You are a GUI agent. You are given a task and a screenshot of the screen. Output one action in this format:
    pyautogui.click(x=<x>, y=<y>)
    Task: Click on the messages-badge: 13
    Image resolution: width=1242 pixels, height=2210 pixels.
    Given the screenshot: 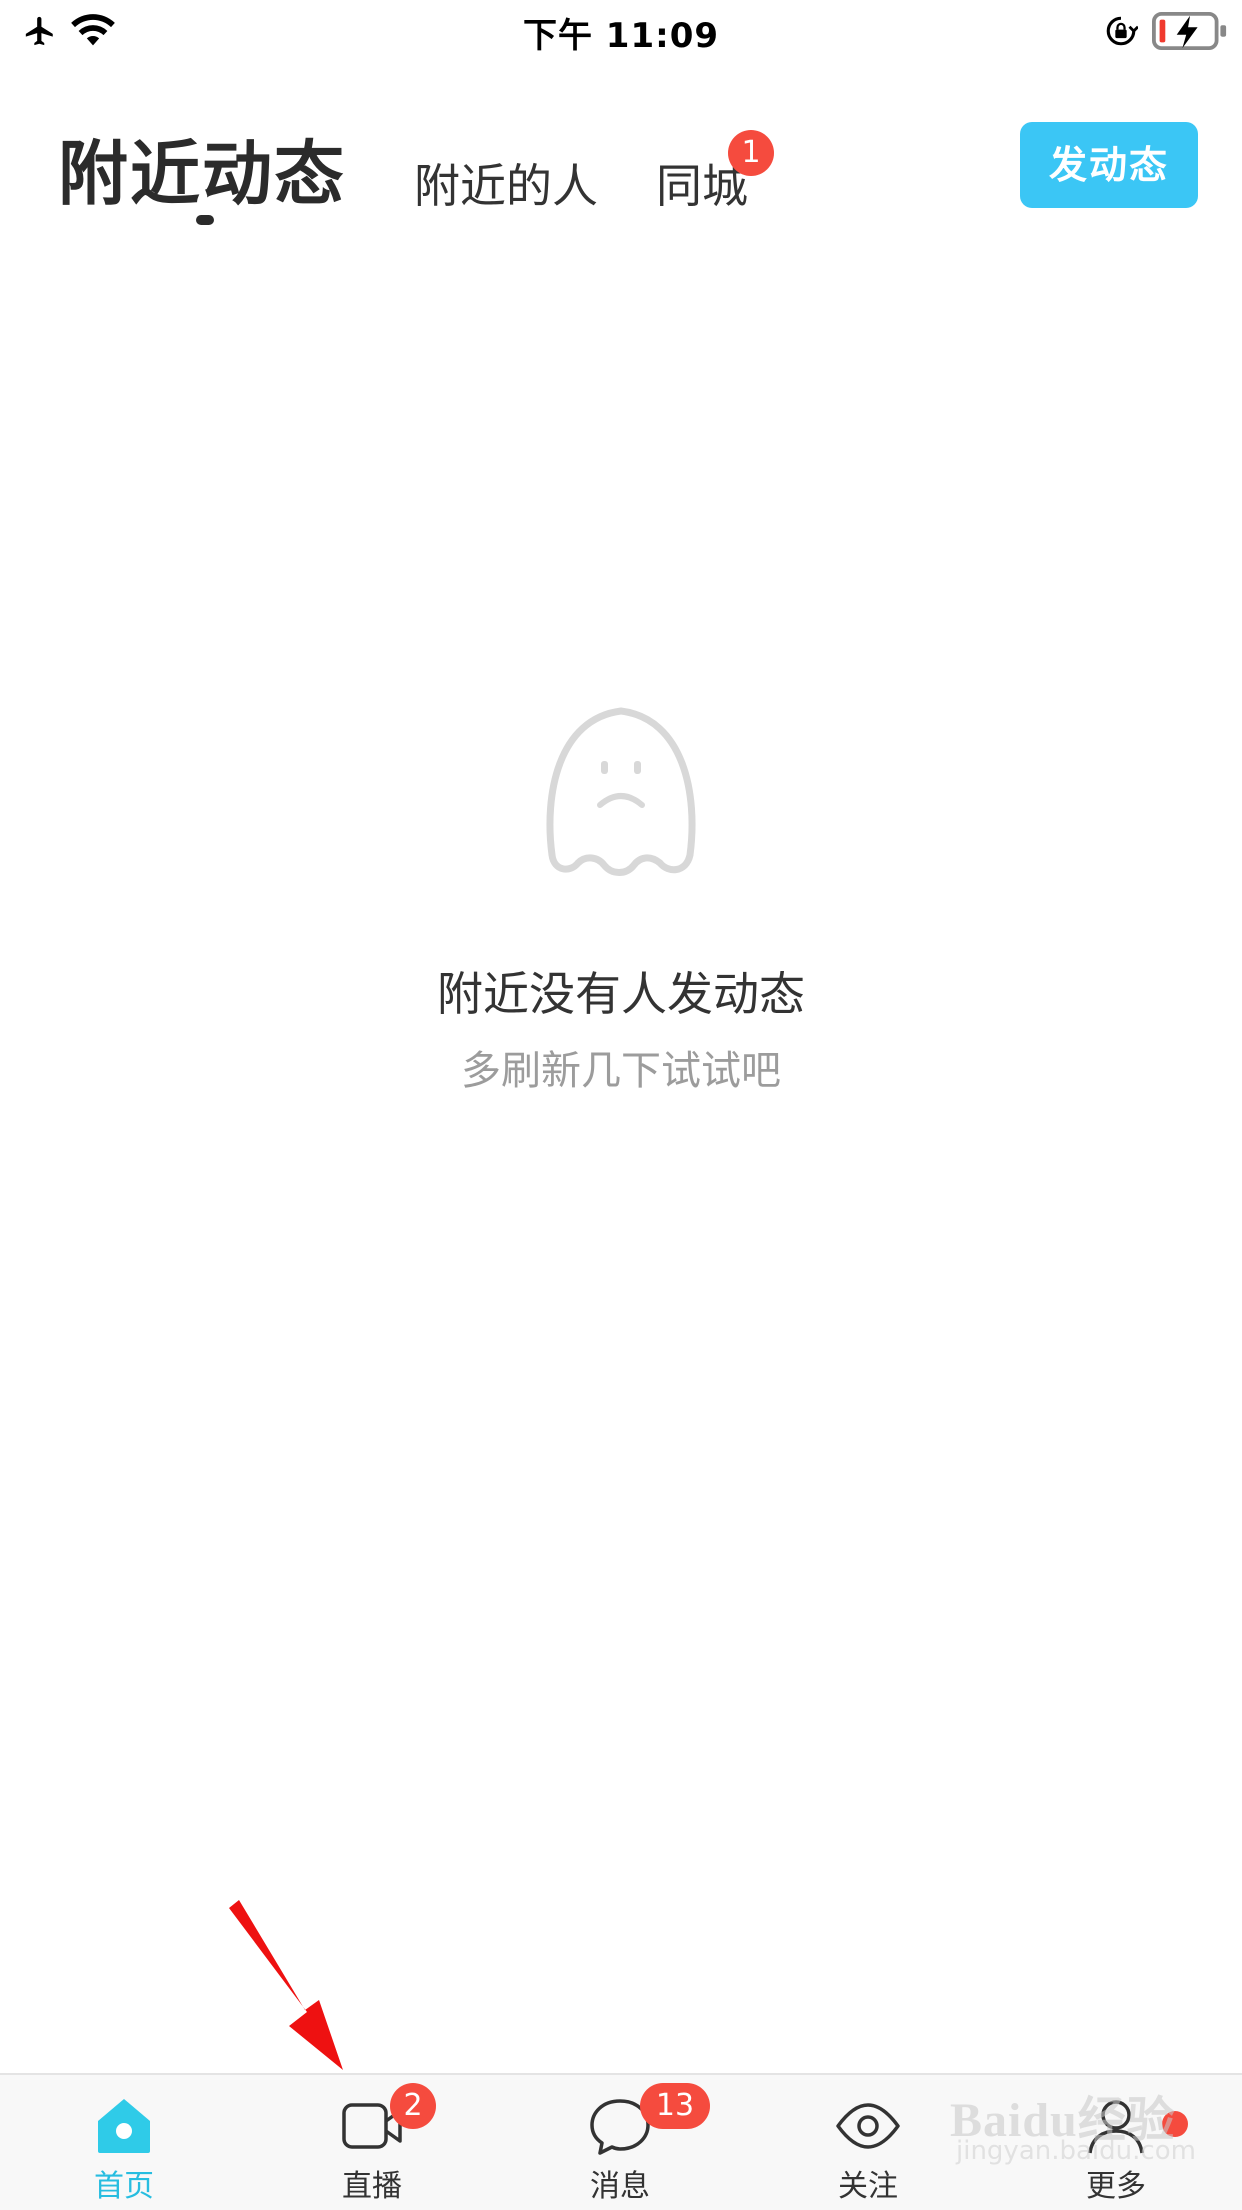 What is the action you would take?
    pyautogui.click(x=675, y=2106)
    